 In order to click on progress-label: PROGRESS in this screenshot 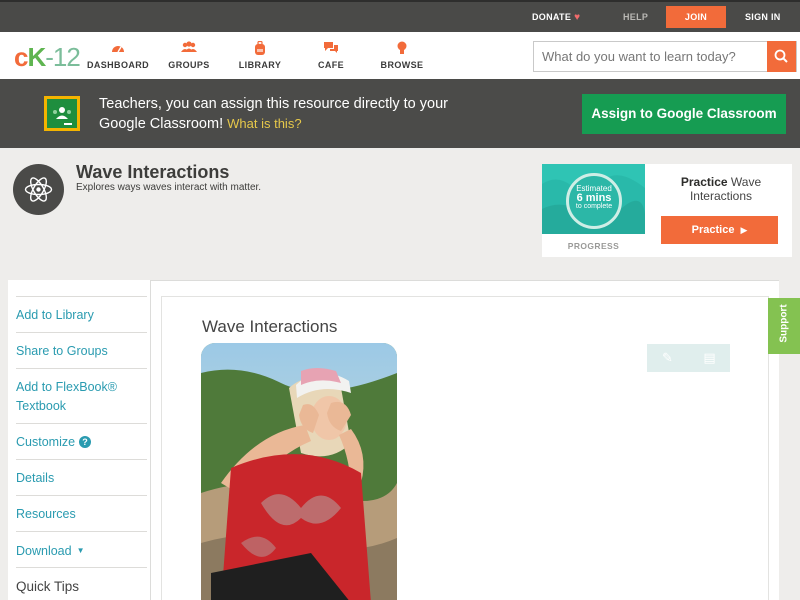, I will do `click(593, 246)`.